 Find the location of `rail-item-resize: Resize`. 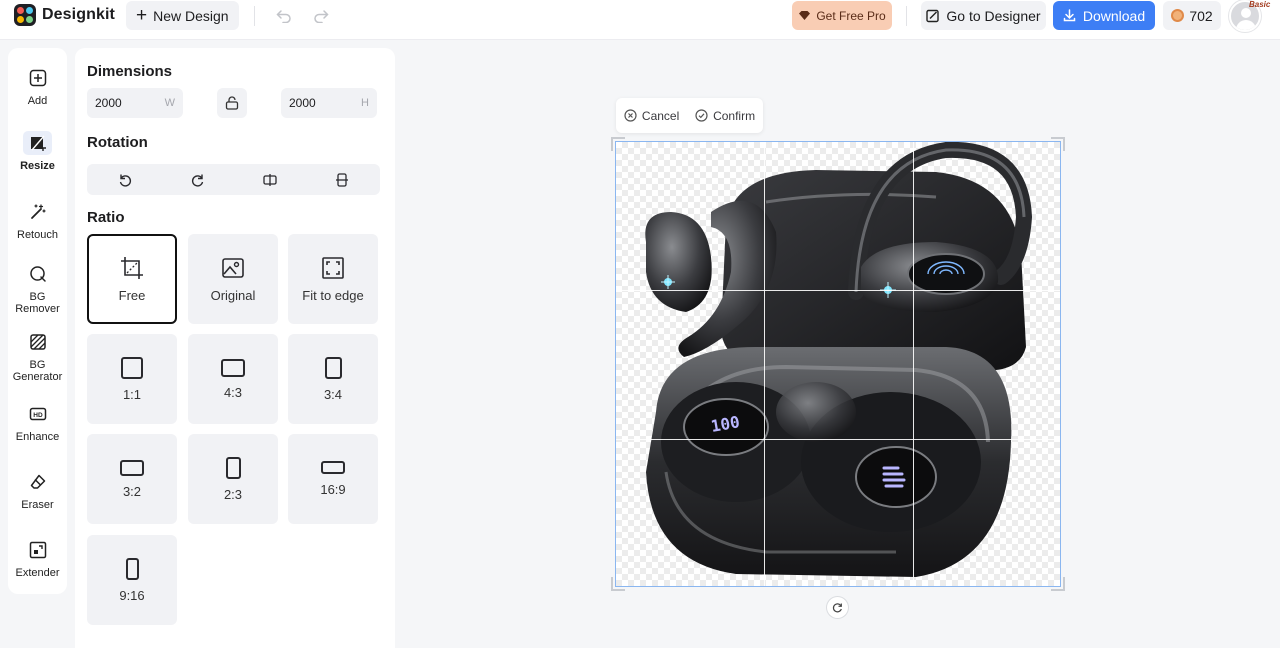

rail-item-resize: Resize is located at coordinates (37, 151).